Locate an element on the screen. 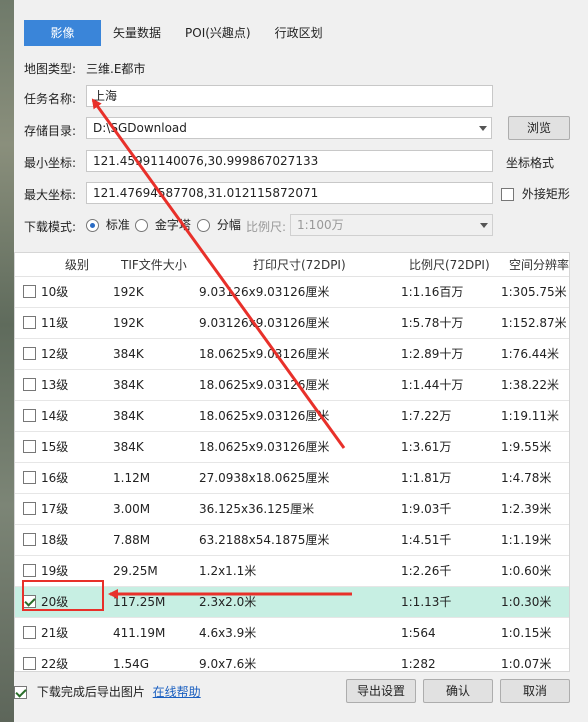 The width and height of the screenshot is (588, 722). table-row: 16级 1.12M 27.0938x18.0625厘米 1:1.81万 1:4.78米 is located at coordinates (292, 478).